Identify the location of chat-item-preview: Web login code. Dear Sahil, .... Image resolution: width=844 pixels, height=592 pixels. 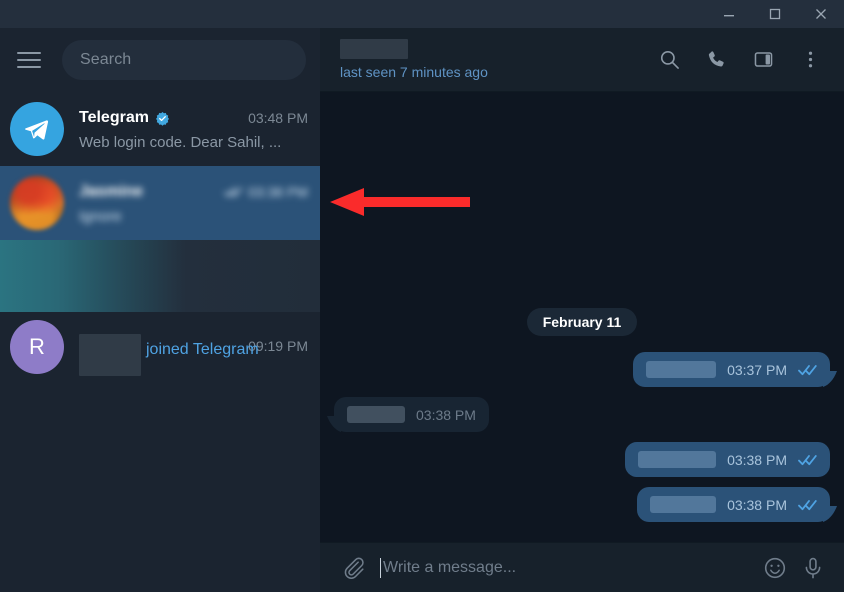
(180, 142).